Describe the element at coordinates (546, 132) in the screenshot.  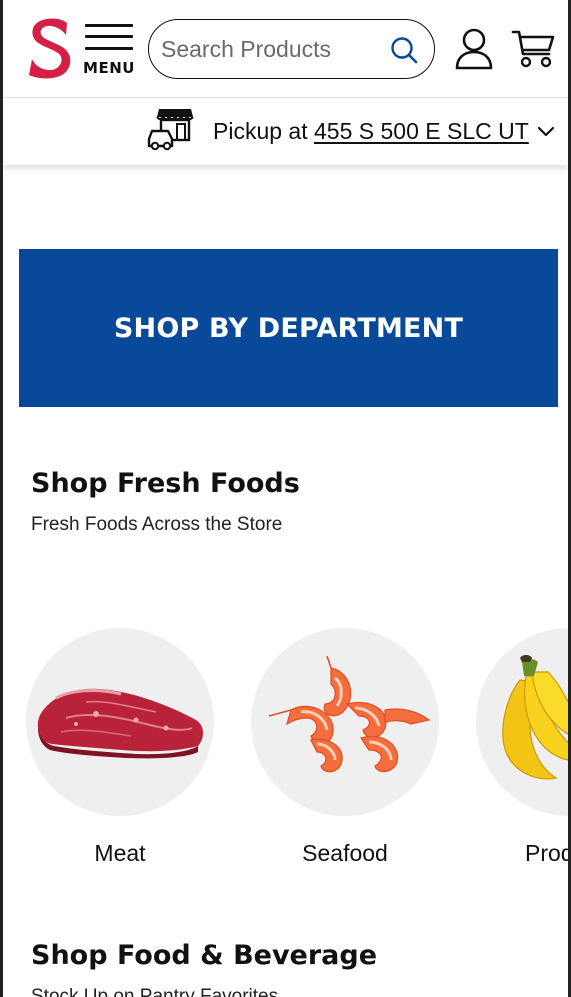
I see `chevron-down-icon` at that location.